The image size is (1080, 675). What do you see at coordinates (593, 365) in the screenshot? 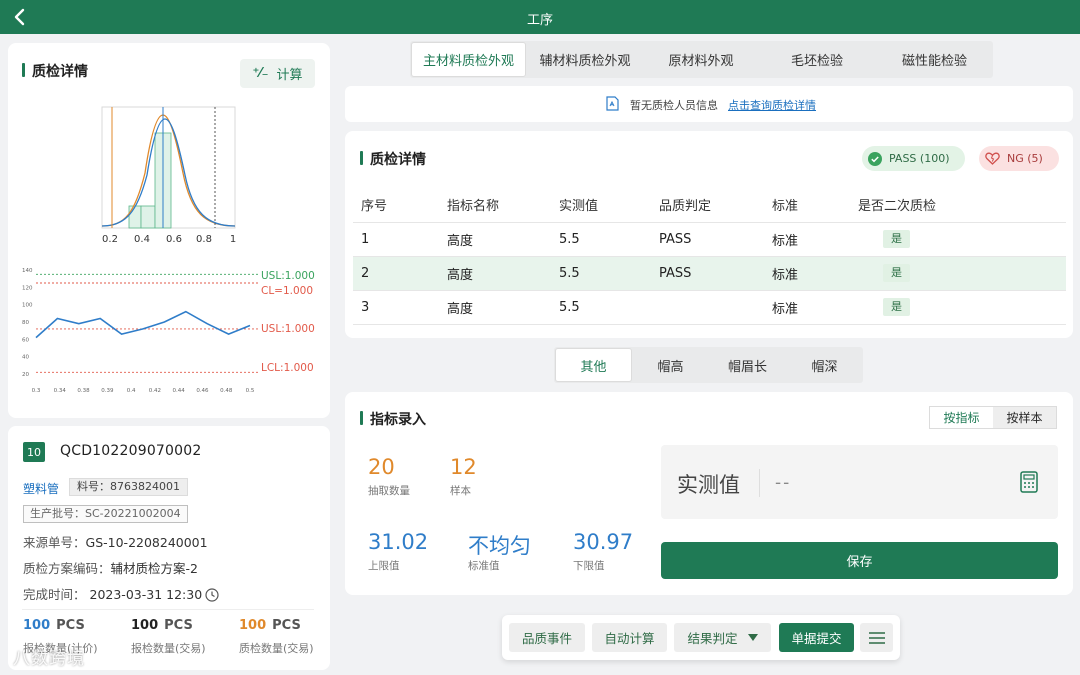
I see `subtab-other: 其他` at bounding box center [593, 365].